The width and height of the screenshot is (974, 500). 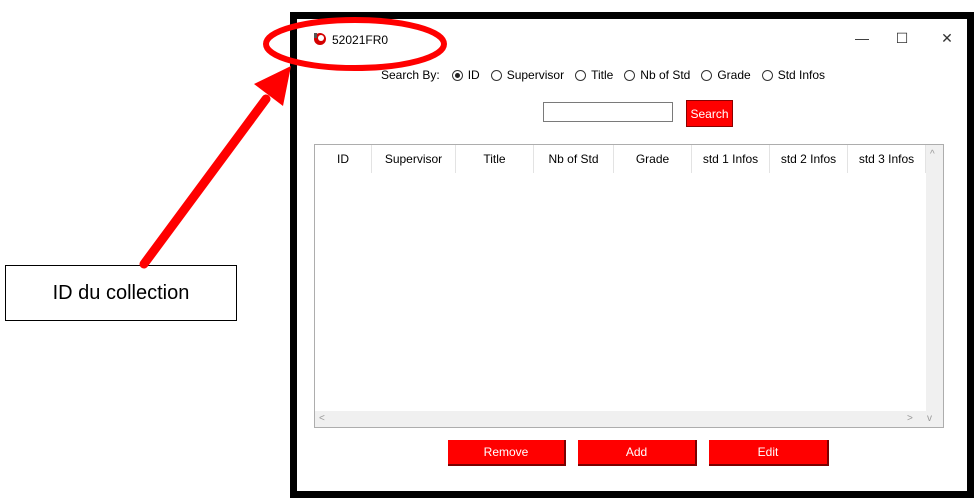 I want to click on radio-std-infos: Std Infos, so click(x=793, y=75).